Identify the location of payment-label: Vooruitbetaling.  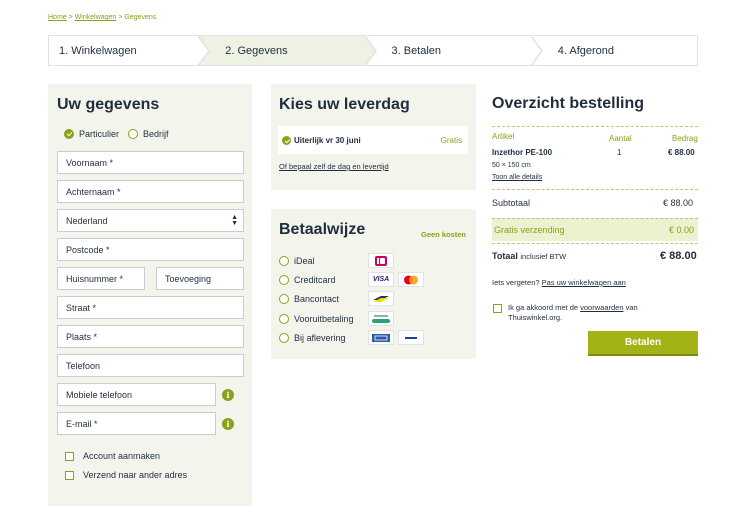
(324, 319).